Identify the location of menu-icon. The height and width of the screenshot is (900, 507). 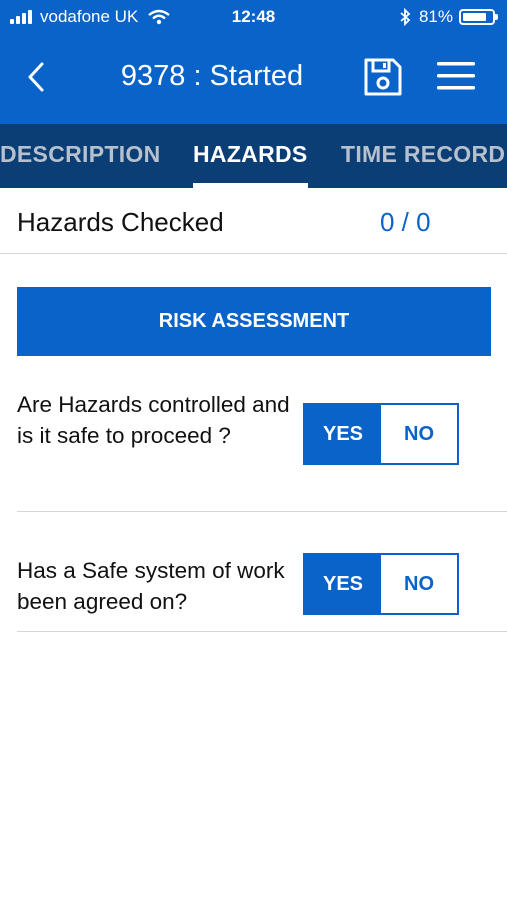
(456, 76).